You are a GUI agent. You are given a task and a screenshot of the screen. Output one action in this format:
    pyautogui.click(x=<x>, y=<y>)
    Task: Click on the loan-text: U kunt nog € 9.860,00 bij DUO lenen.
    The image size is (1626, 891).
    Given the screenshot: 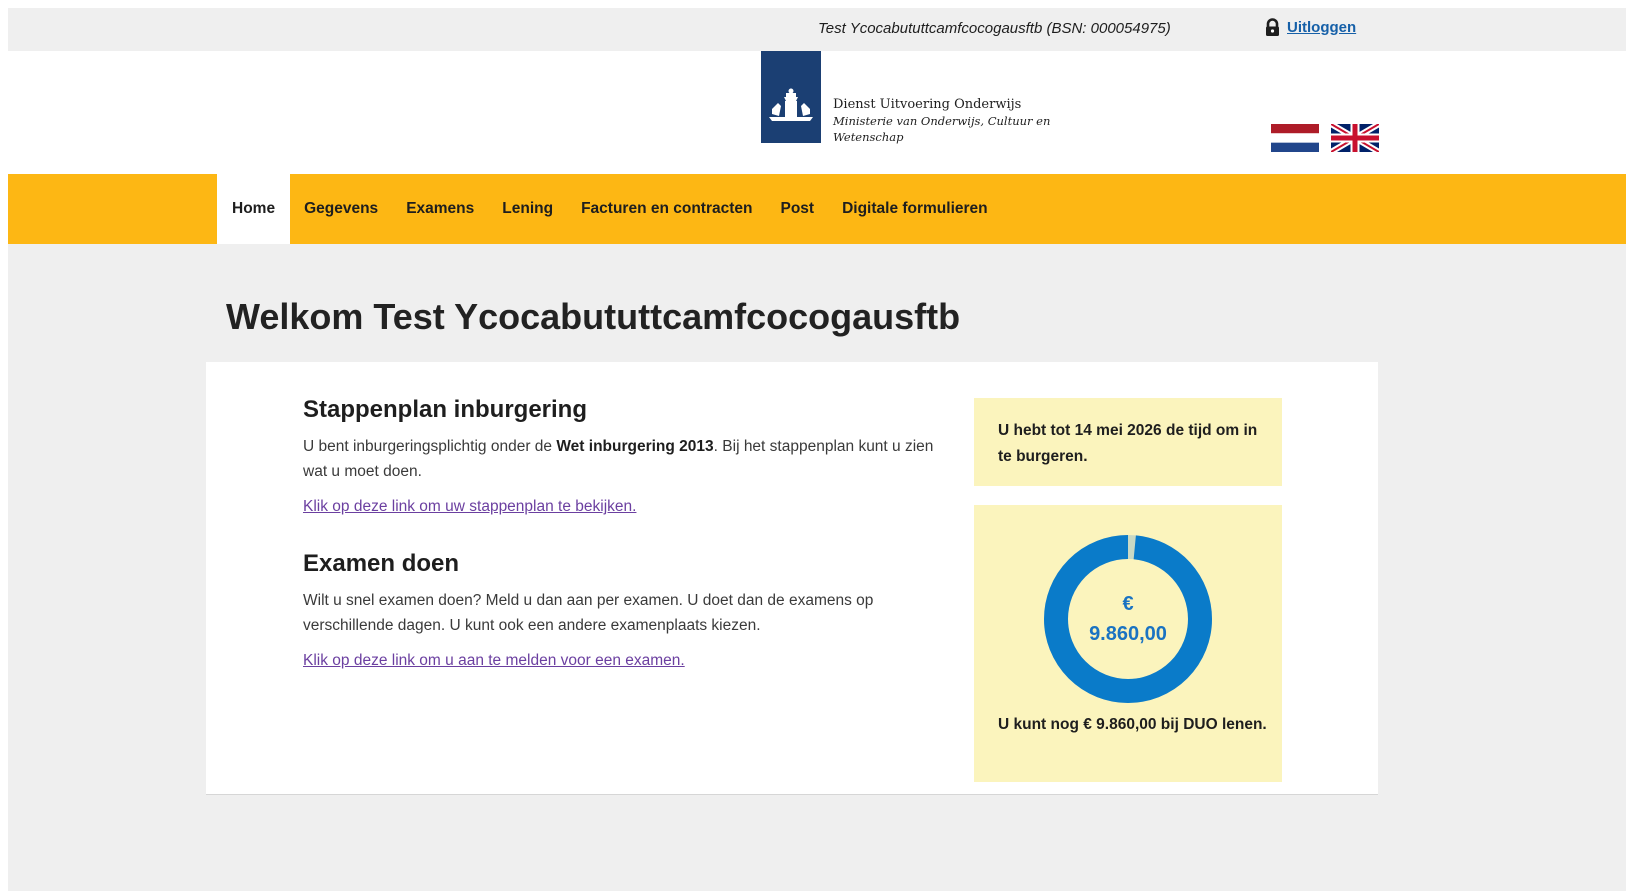 What is the action you would take?
    pyautogui.click(x=1132, y=724)
    